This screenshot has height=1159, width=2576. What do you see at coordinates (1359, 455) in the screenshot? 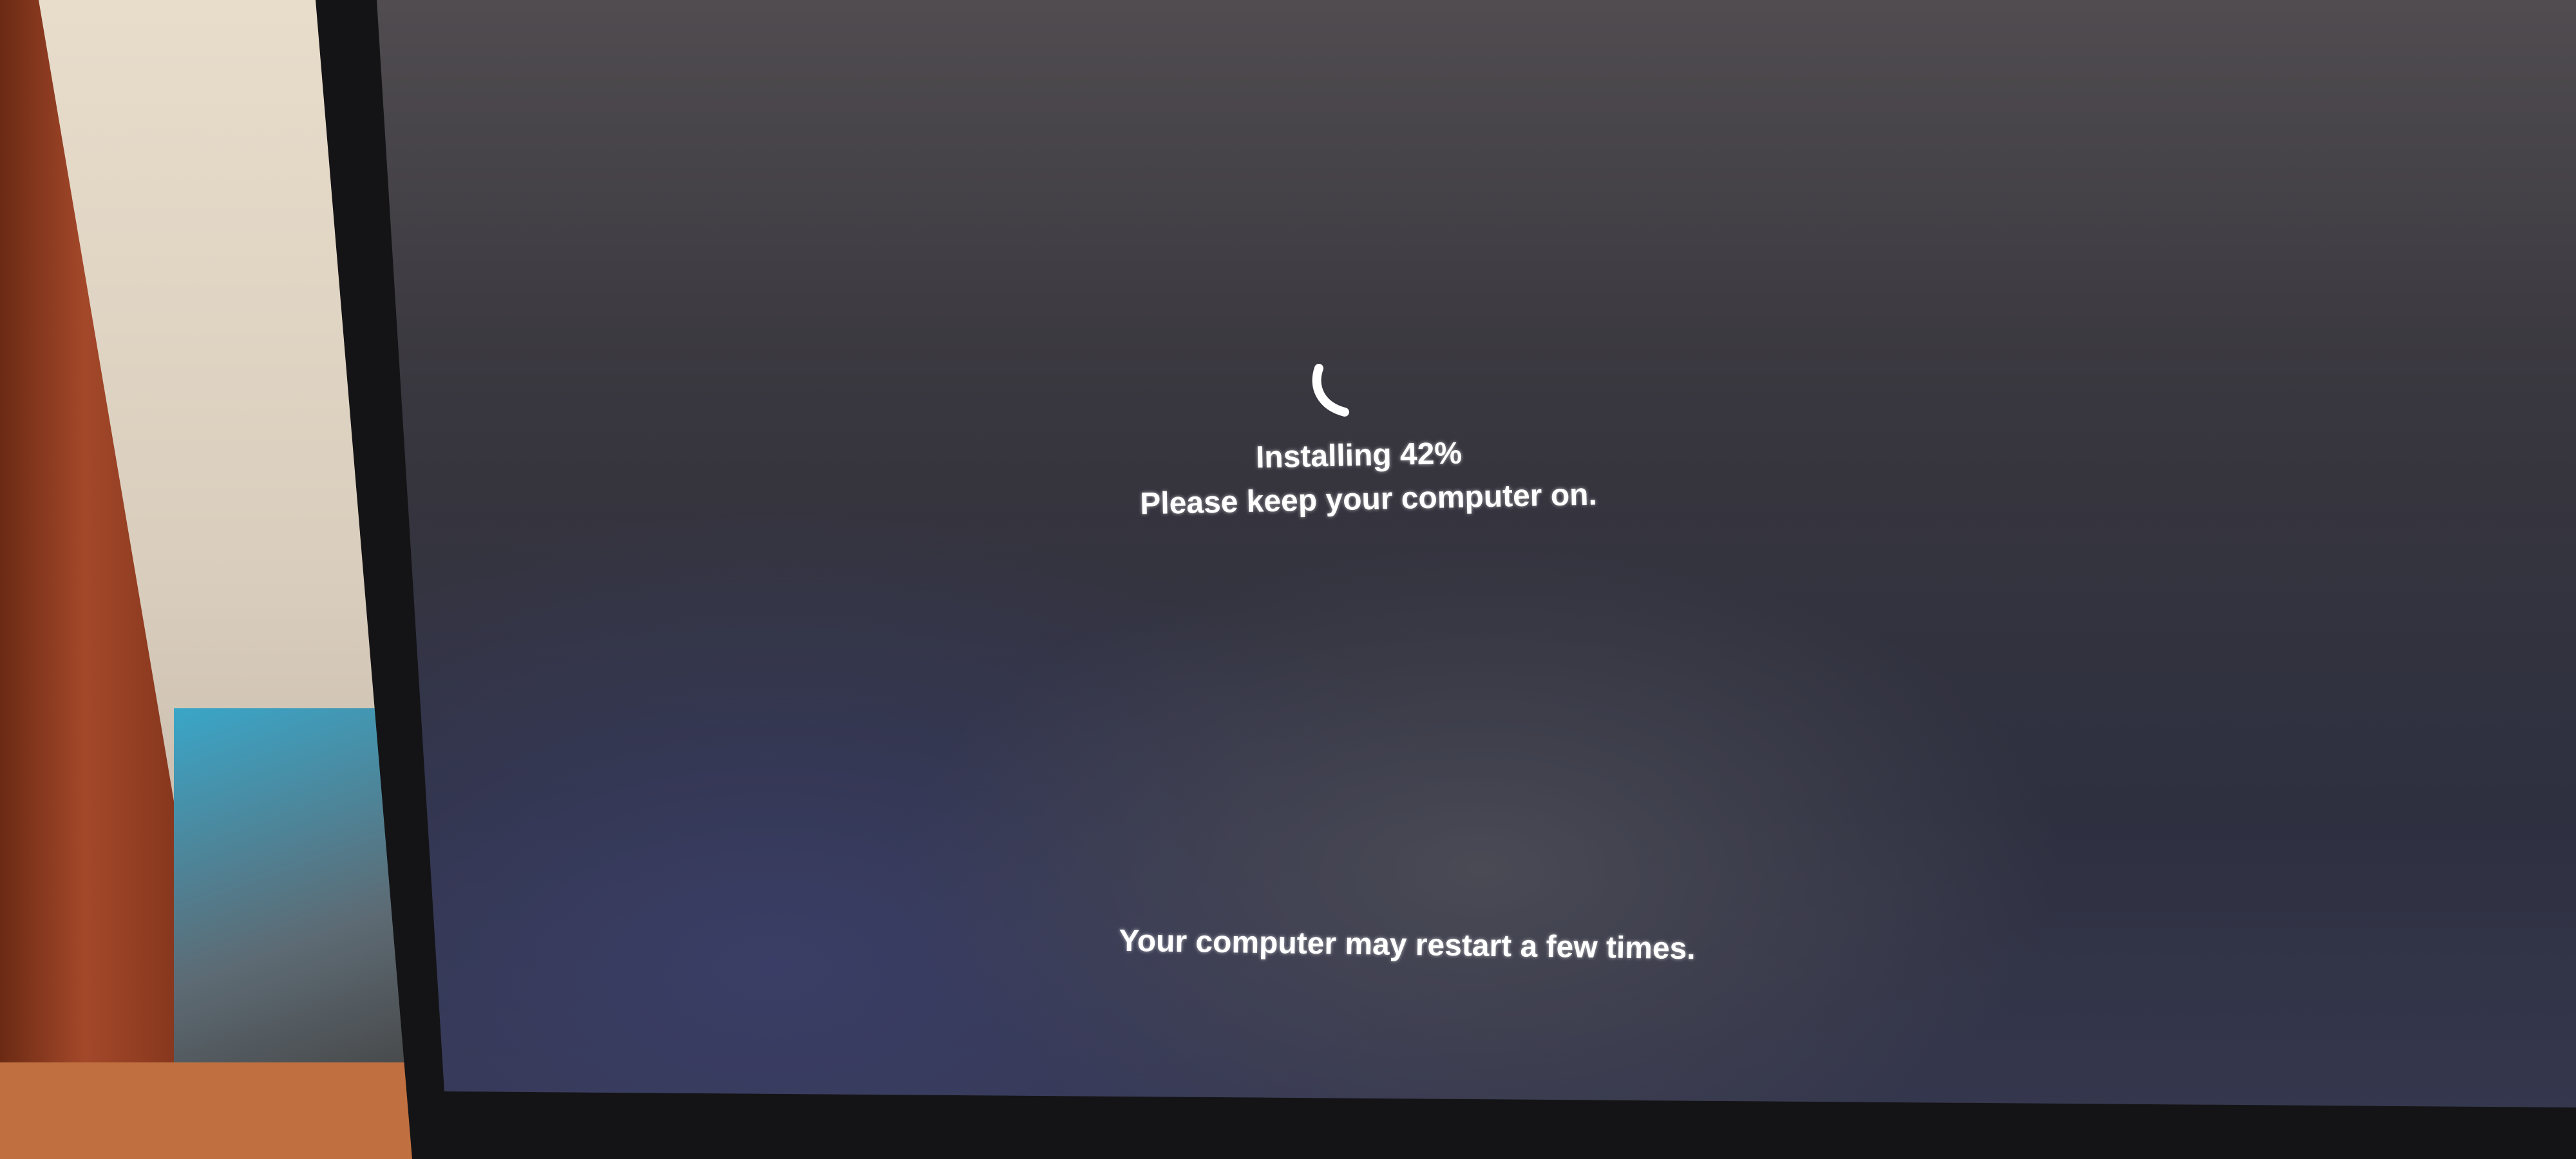
I see `installing-progress-text: Installing 42%` at bounding box center [1359, 455].